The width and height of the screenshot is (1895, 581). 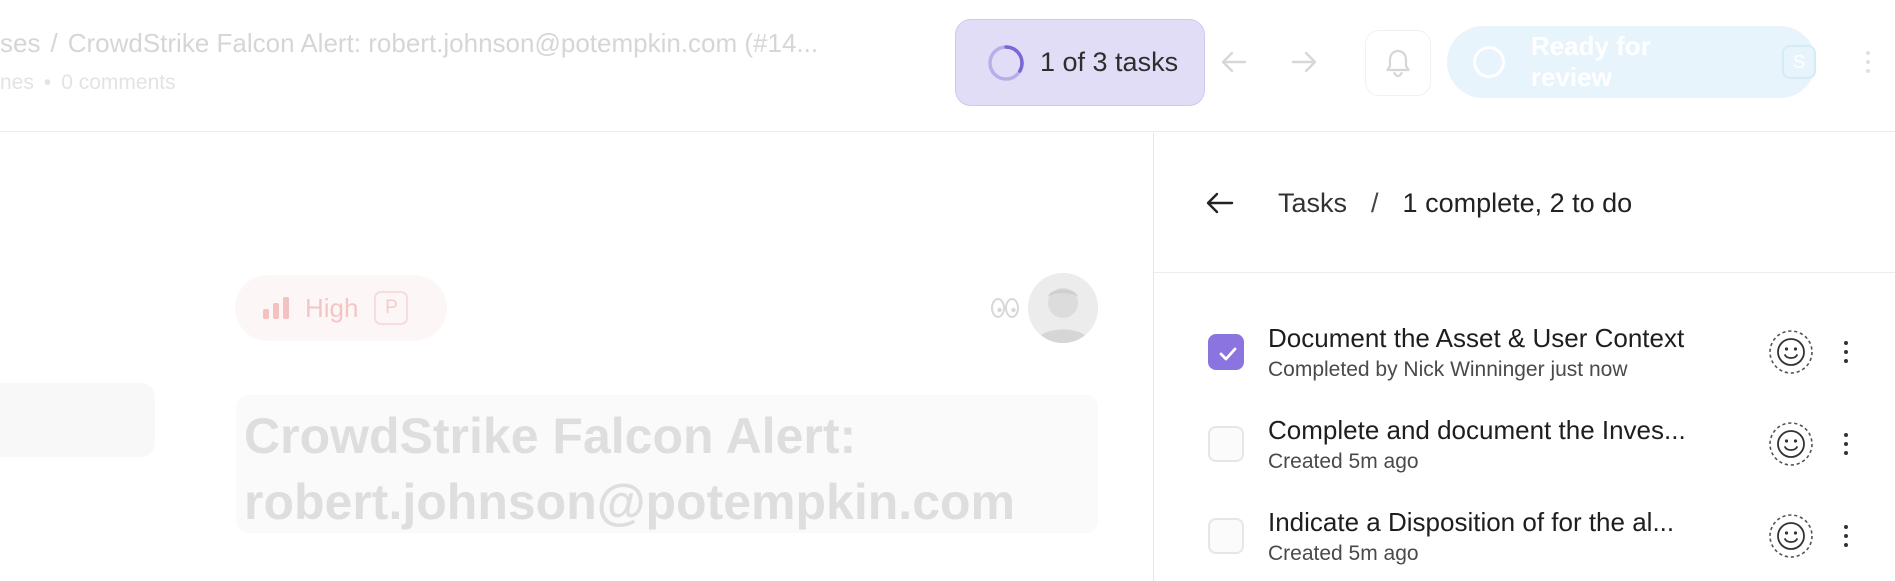 What do you see at coordinates (17, 82) in the screenshot?
I see `subline-left: nes` at bounding box center [17, 82].